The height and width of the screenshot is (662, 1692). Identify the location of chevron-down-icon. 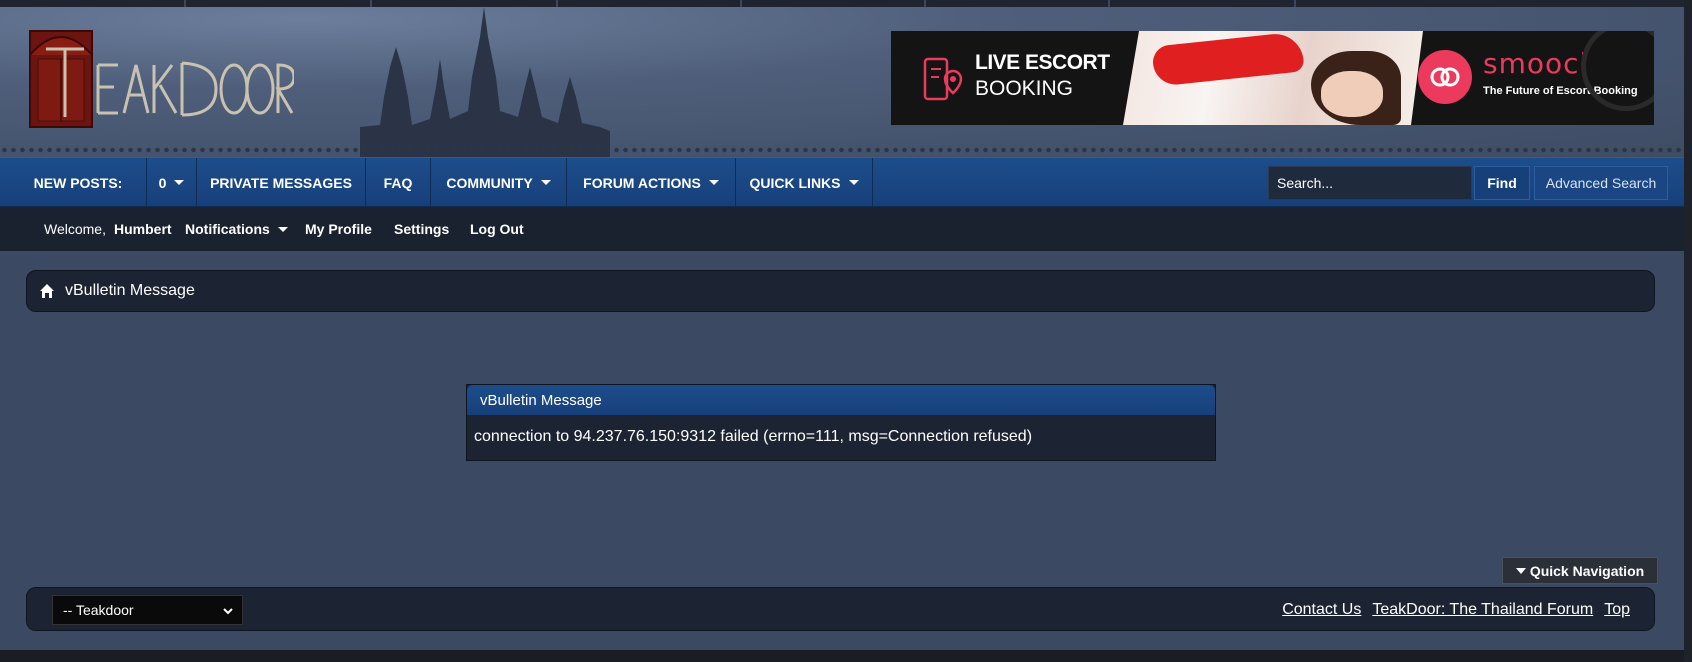
(228, 611).